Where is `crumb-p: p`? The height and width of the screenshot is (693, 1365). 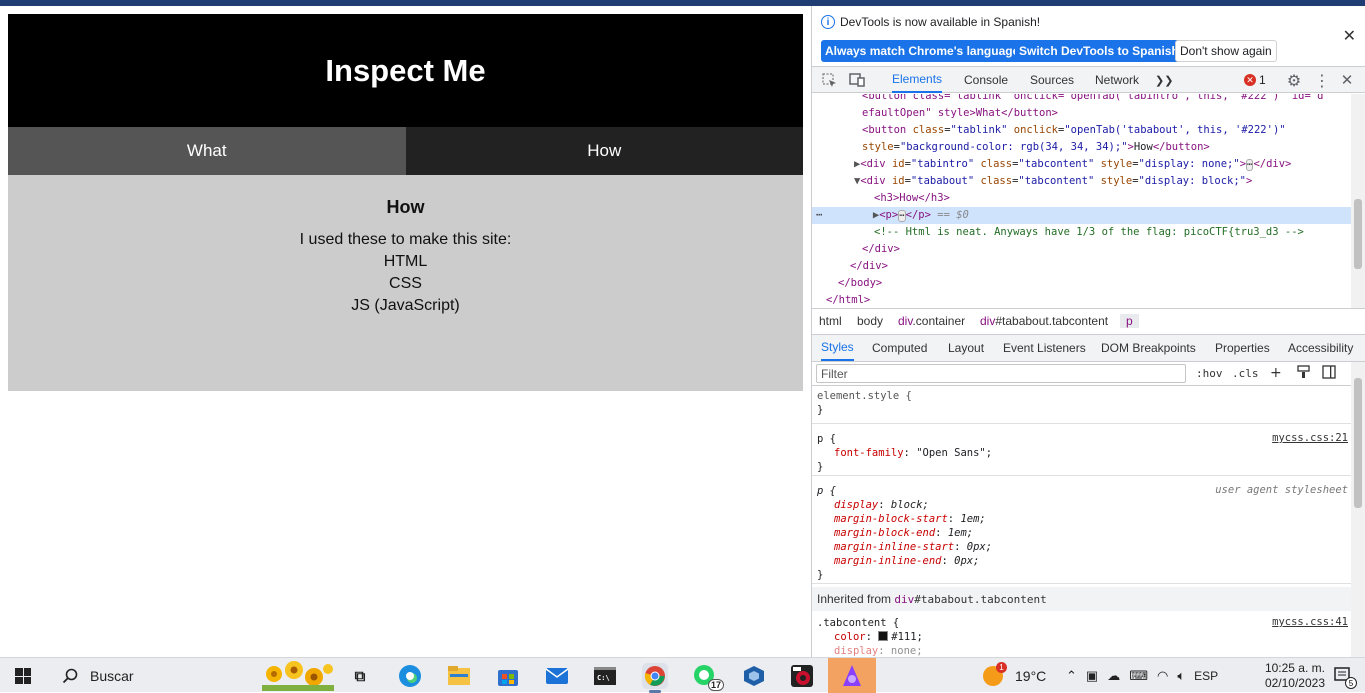 crumb-p: p is located at coordinates (1129, 321).